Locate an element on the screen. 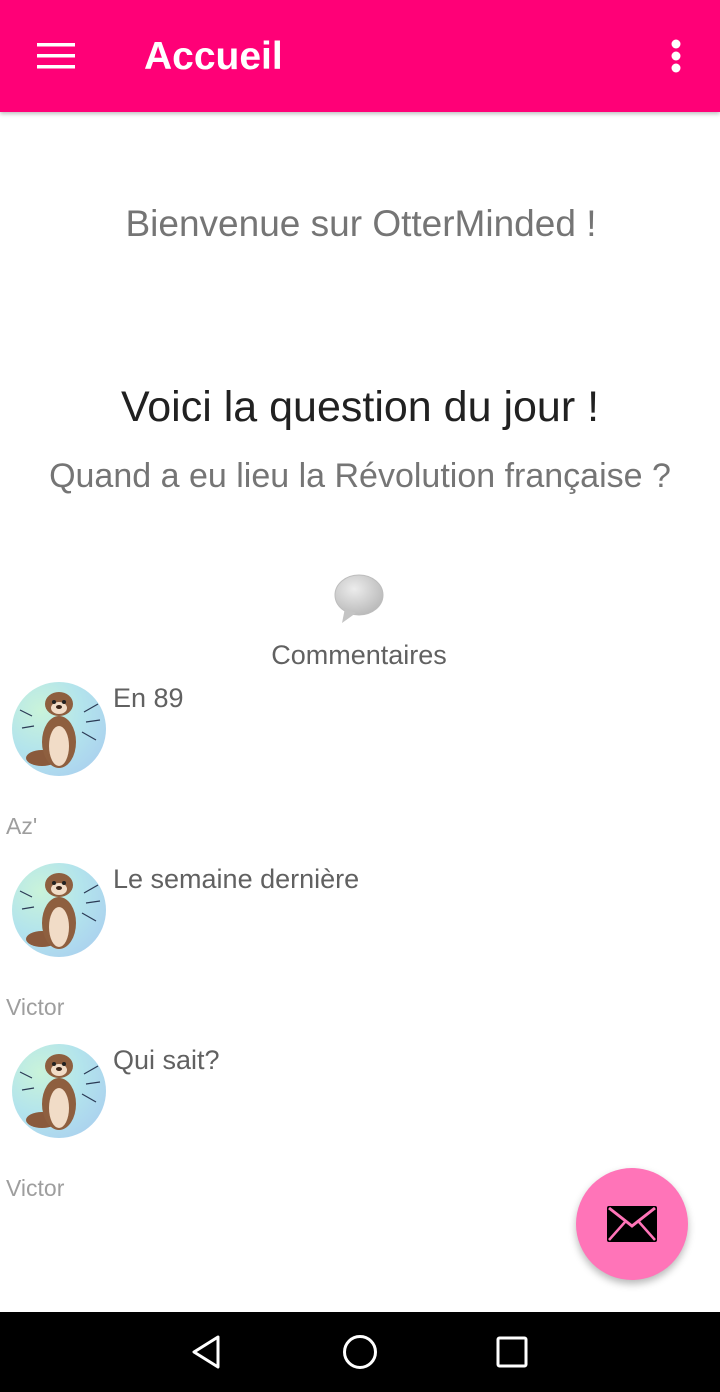  question-heading: Voici la question du jour ! is located at coordinates (360, 407).